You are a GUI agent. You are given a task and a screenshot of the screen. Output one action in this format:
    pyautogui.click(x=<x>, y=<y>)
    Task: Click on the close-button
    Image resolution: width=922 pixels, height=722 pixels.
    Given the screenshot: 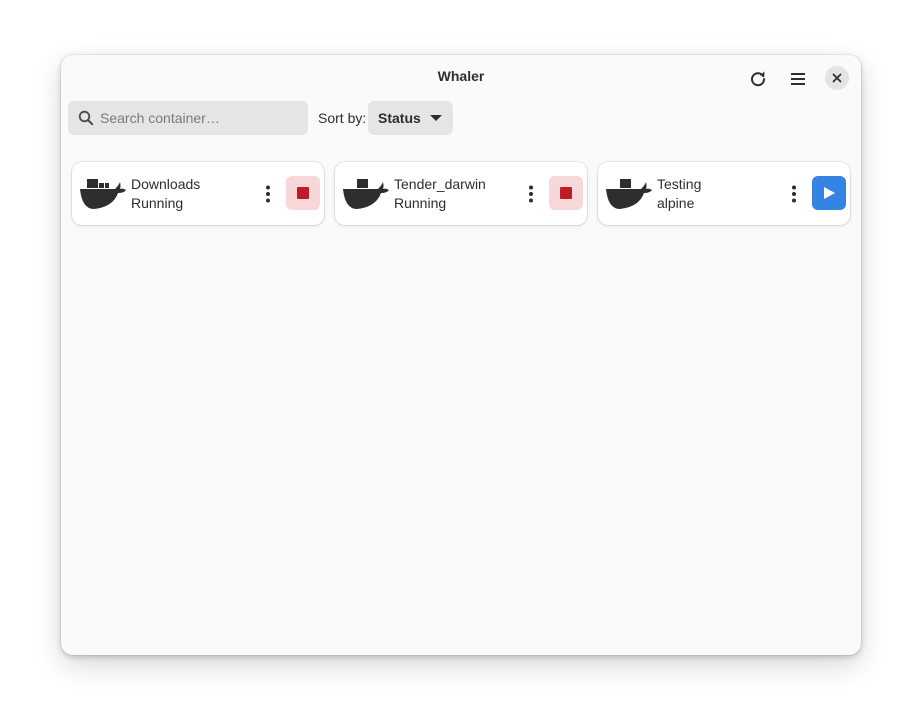 What is the action you would take?
    pyautogui.click(x=837, y=78)
    